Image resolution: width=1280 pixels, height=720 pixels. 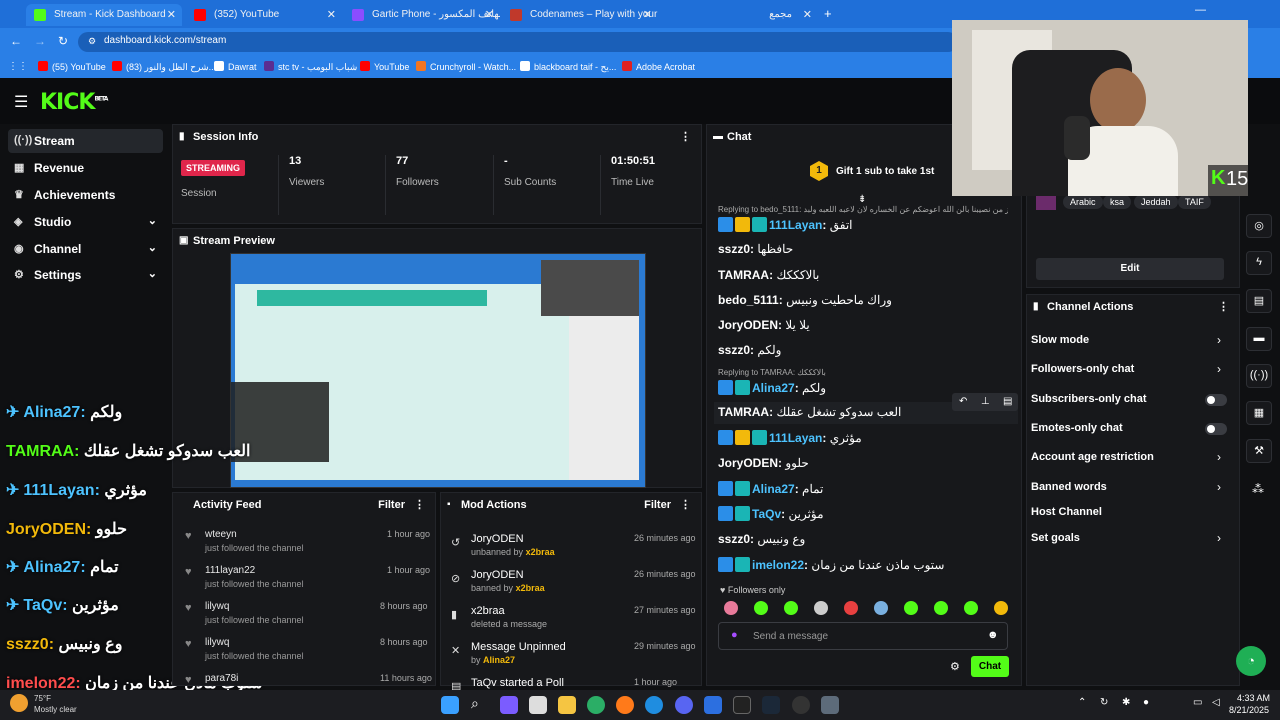 What do you see at coordinates (1194, 202) in the screenshot?
I see `stream-tag: TAIF` at bounding box center [1194, 202].